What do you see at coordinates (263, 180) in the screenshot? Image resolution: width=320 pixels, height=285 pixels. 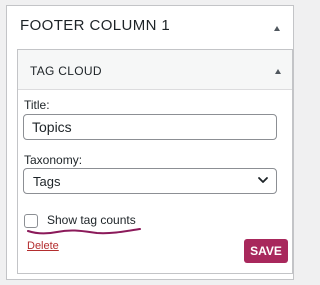 I see `chevron-down-icon` at bounding box center [263, 180].